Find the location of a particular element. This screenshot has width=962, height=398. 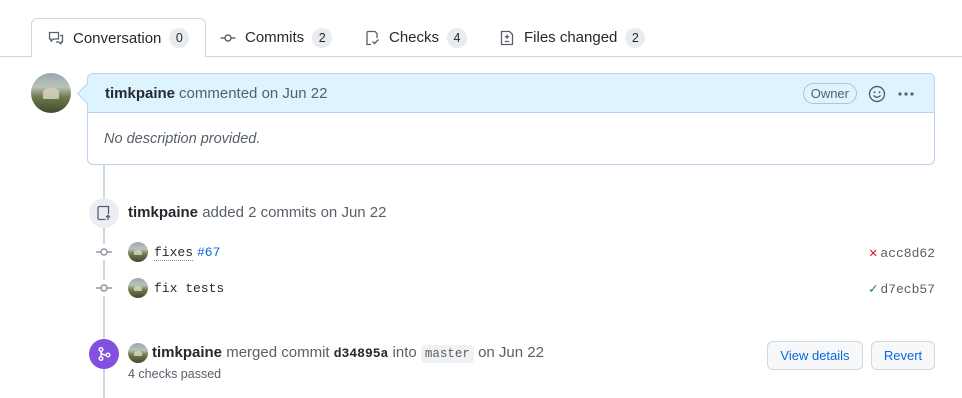

tab-checks: Checks 4 is located at coordinates (415, 37).